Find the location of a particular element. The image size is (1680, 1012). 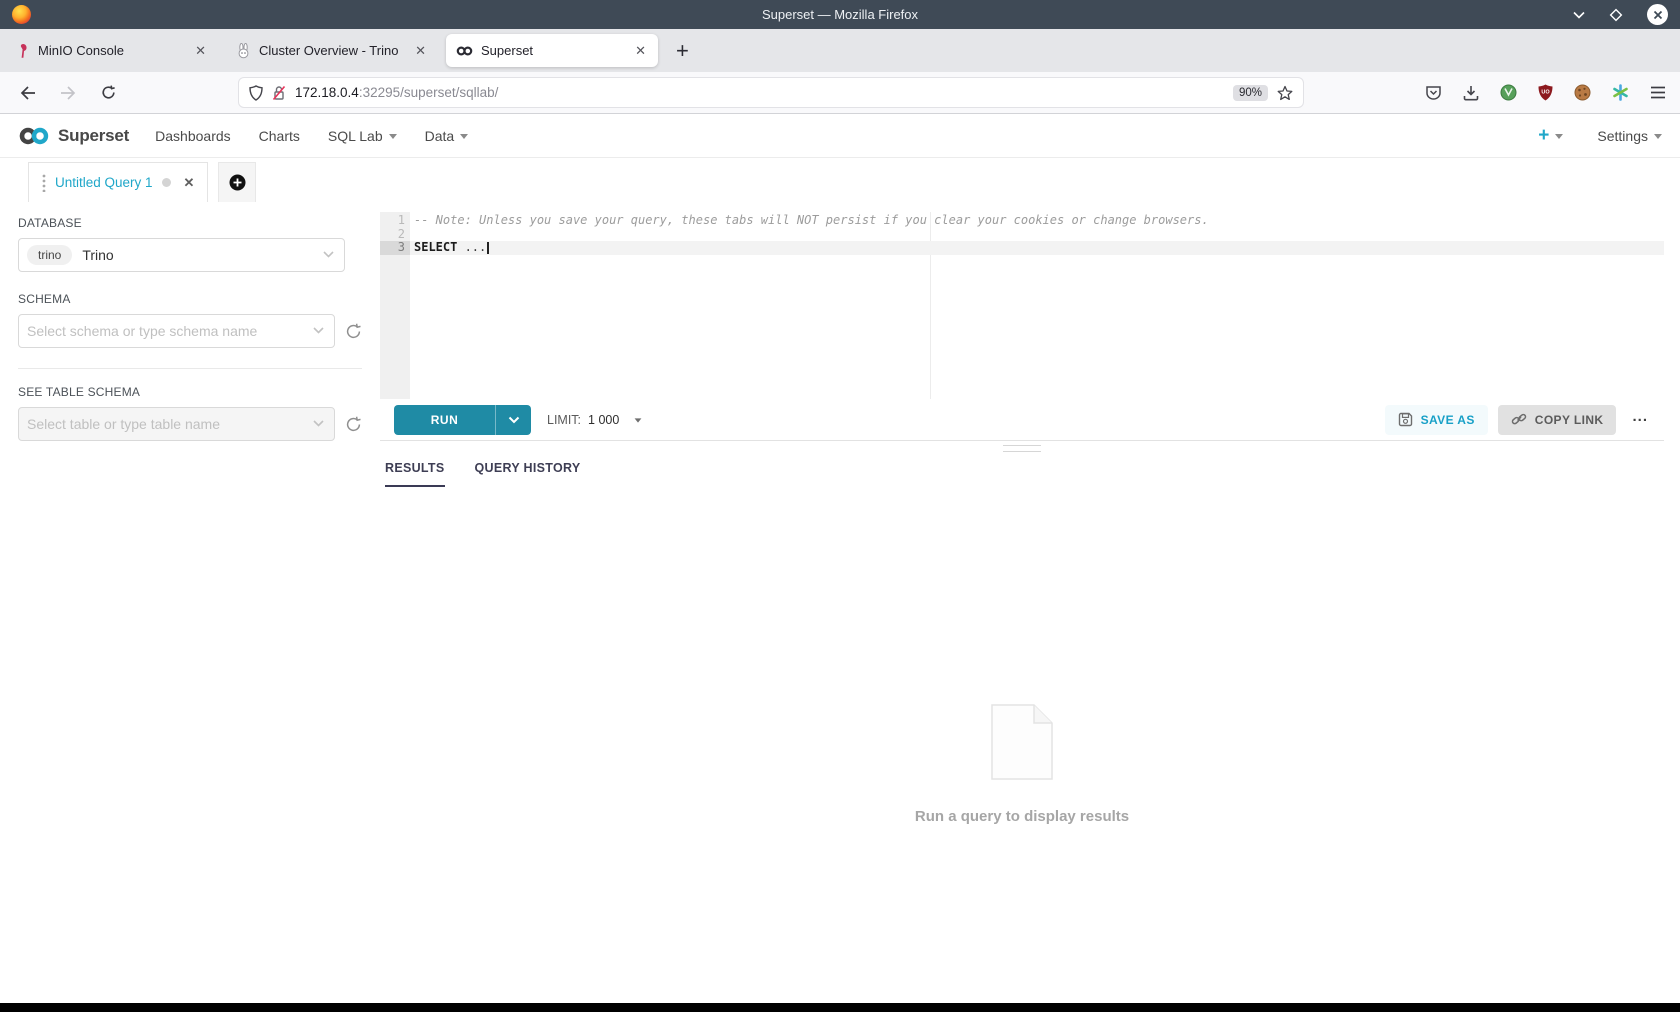

tab-query-history: QUERY HISTORY is located at coordinates (528, 474).